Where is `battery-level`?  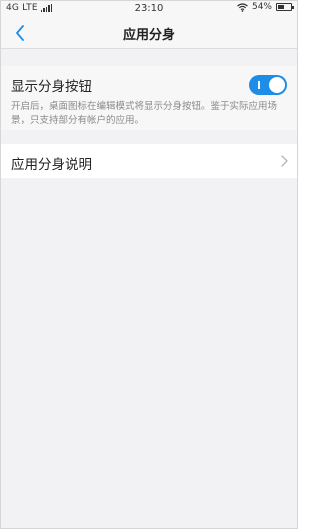 battery-level is located at coordinates (281, 7).